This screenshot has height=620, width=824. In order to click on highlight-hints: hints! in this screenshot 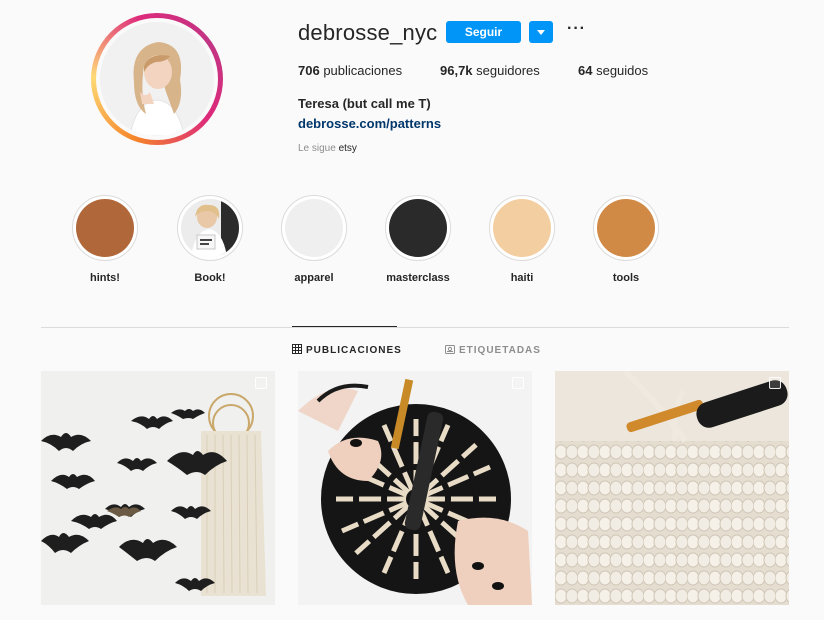, I will do `click(105, 239)`.